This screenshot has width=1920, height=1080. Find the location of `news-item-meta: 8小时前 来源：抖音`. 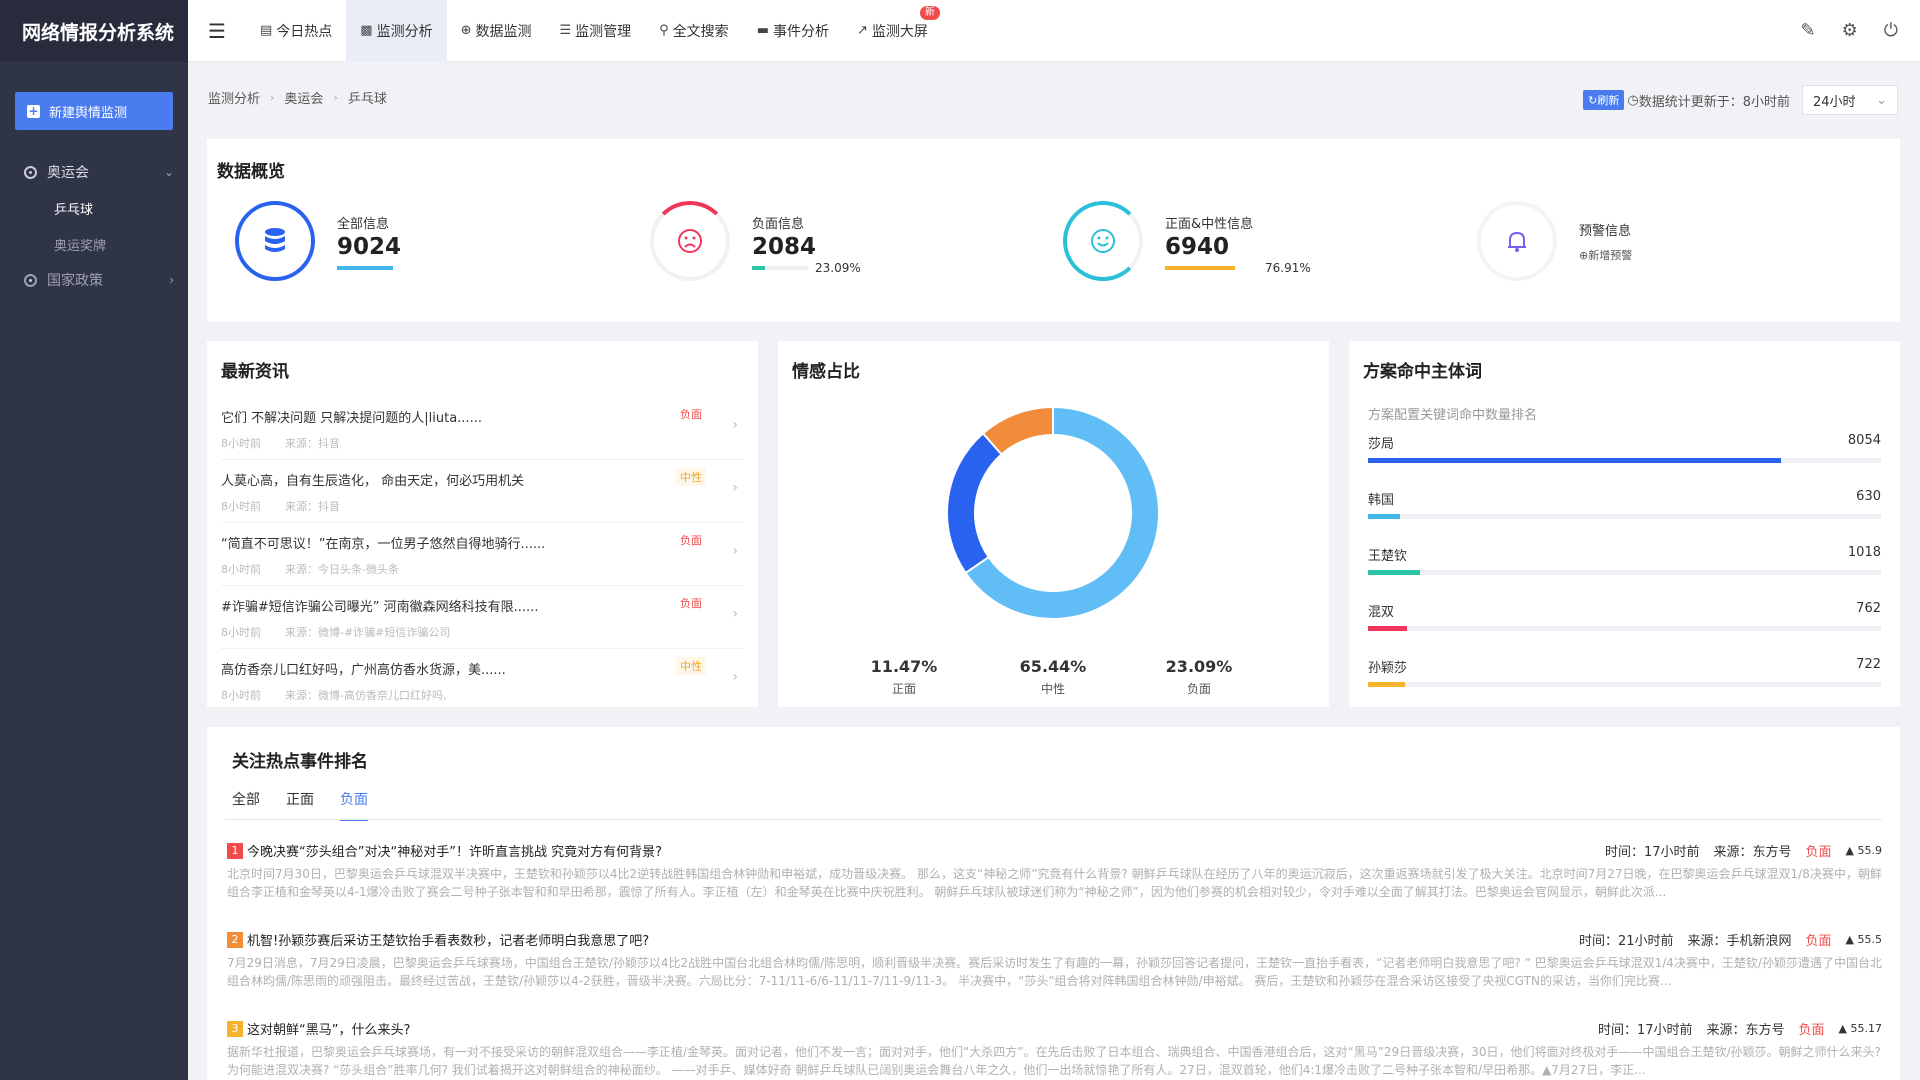

news-item-meta: 8小时前 来源：抖音 is located at coordinates (482, 443).